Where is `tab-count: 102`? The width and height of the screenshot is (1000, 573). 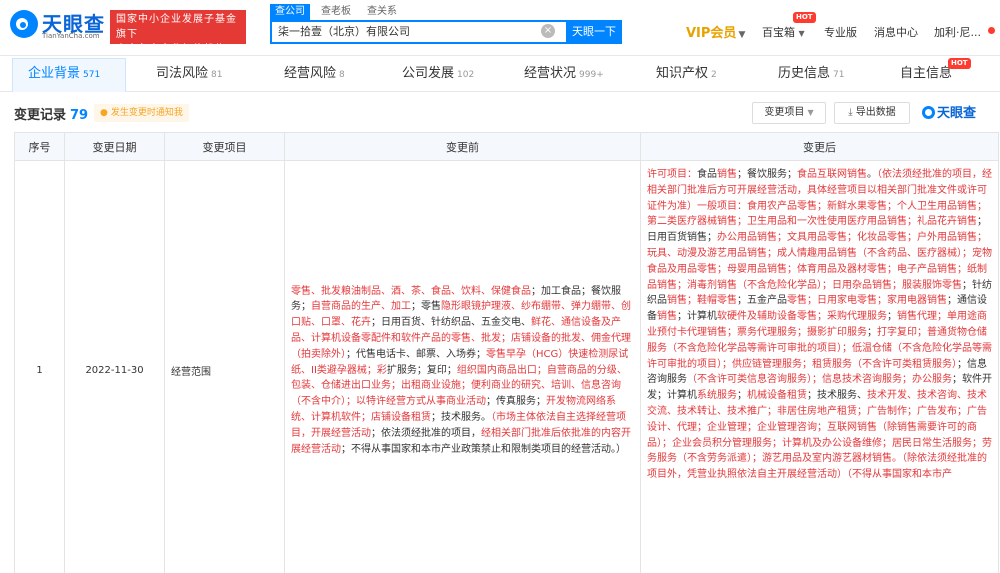
tab-count: 102 is located at coordinates (466, 75).